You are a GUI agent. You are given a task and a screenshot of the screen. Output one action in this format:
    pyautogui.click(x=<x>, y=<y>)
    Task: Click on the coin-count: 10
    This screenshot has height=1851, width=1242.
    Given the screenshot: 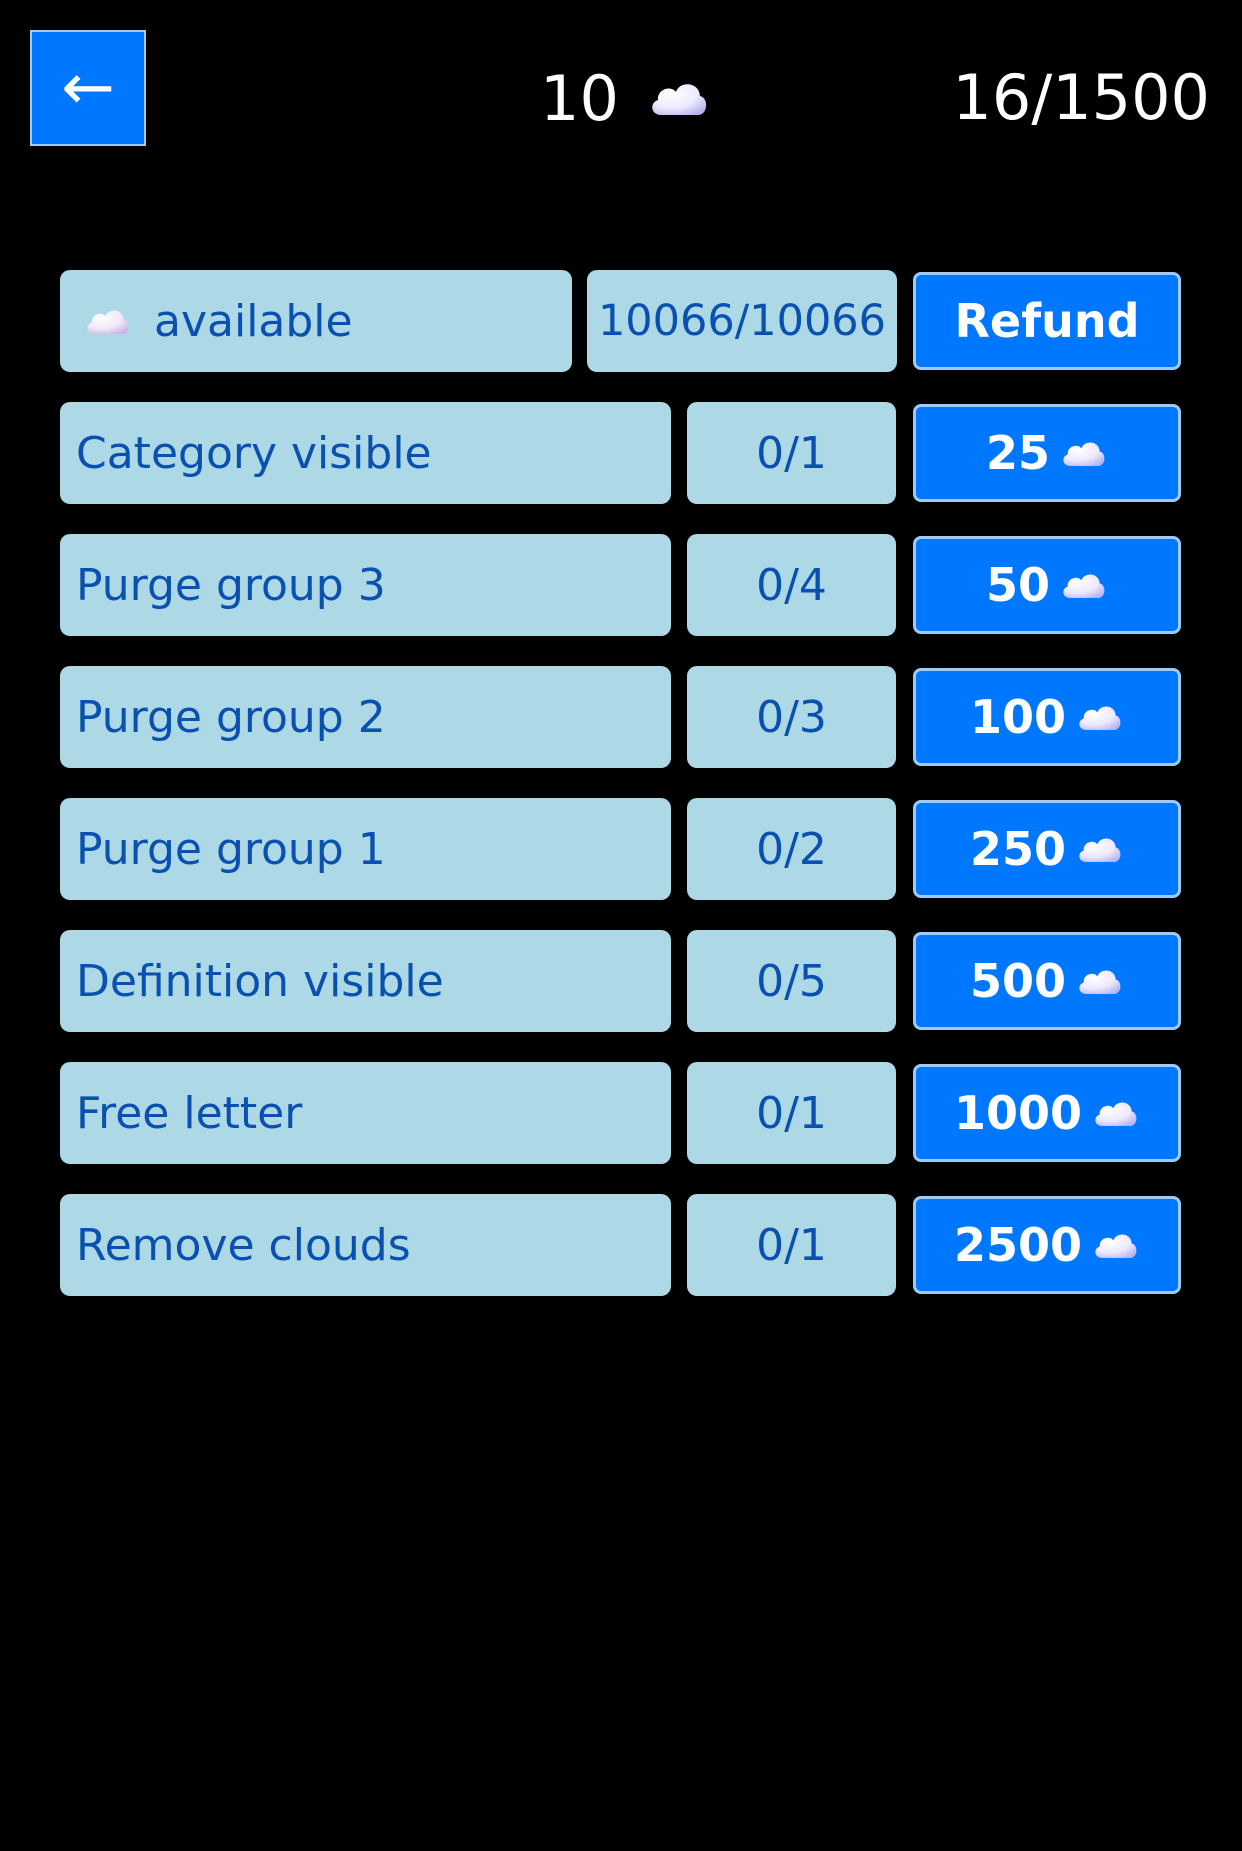 What is the action you would take?
    pyautogui.click(x=579, y=98)
    